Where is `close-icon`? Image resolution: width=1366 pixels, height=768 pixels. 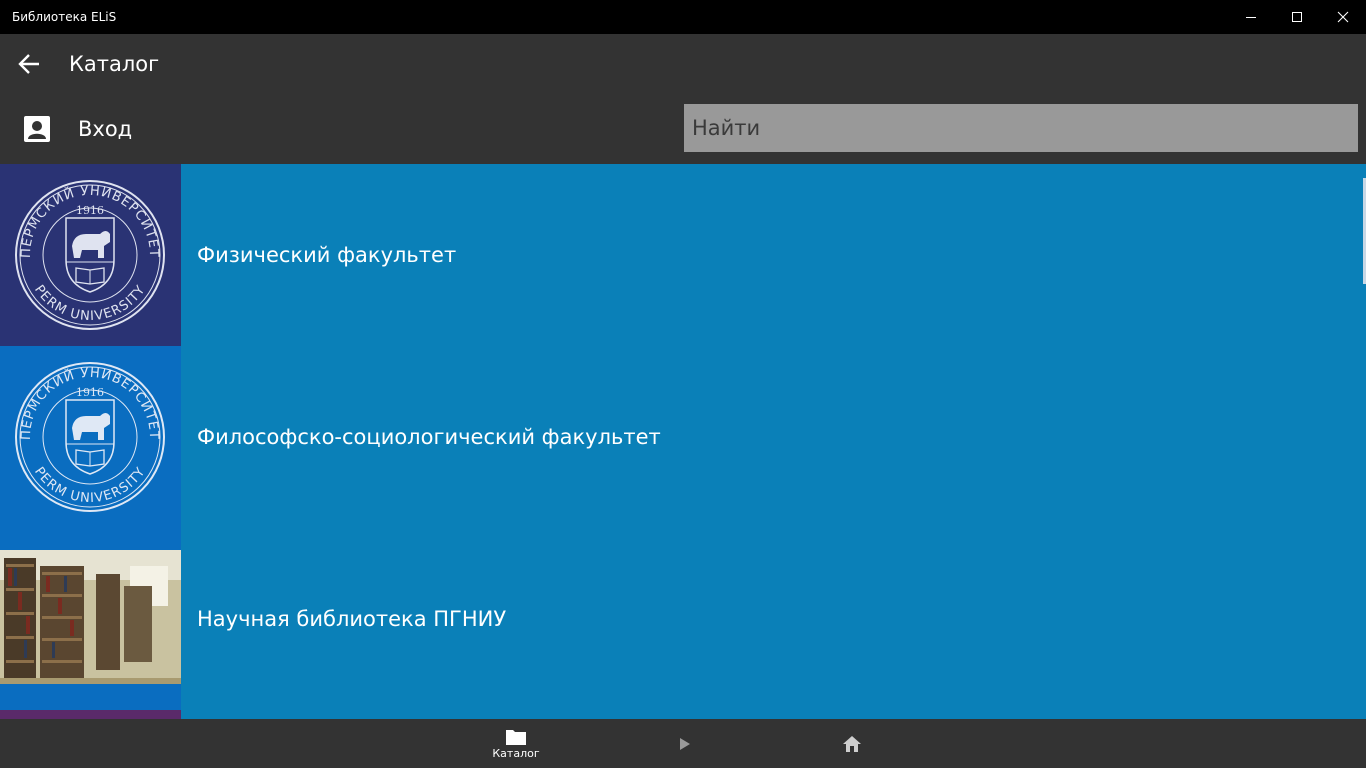 close-icon is located at coordinates (1343, 17).